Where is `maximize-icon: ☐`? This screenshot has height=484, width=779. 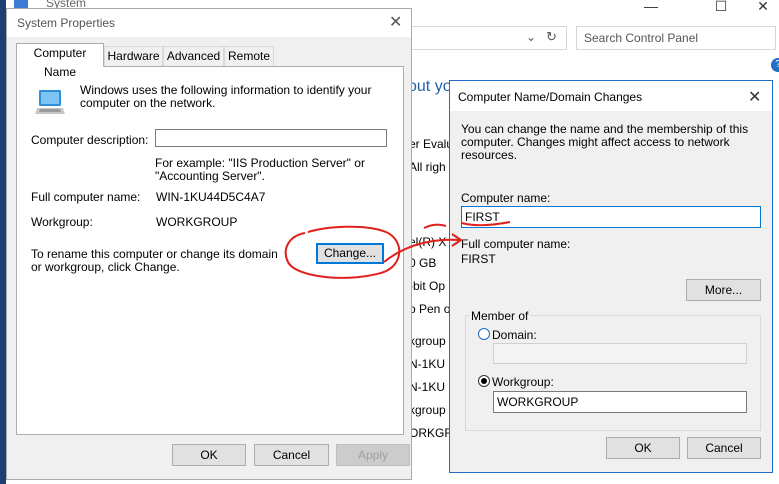
maximize-icon: ☐ is located at coordinates (721, 10).